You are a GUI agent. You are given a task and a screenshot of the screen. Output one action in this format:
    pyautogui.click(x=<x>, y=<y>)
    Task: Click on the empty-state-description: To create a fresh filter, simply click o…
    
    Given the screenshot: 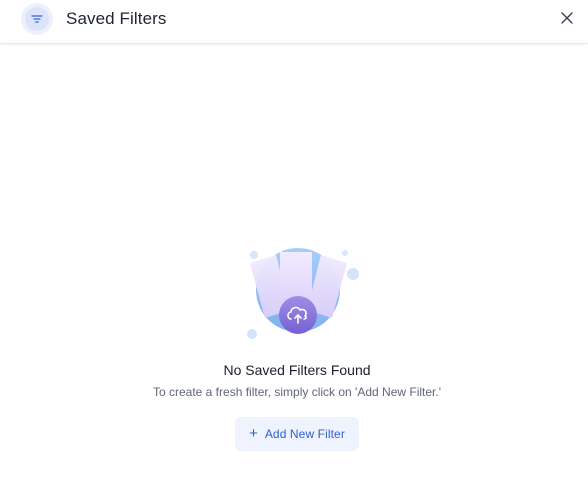 What is the action you would take?
    pyautogui.click(x=297, y=392)
    